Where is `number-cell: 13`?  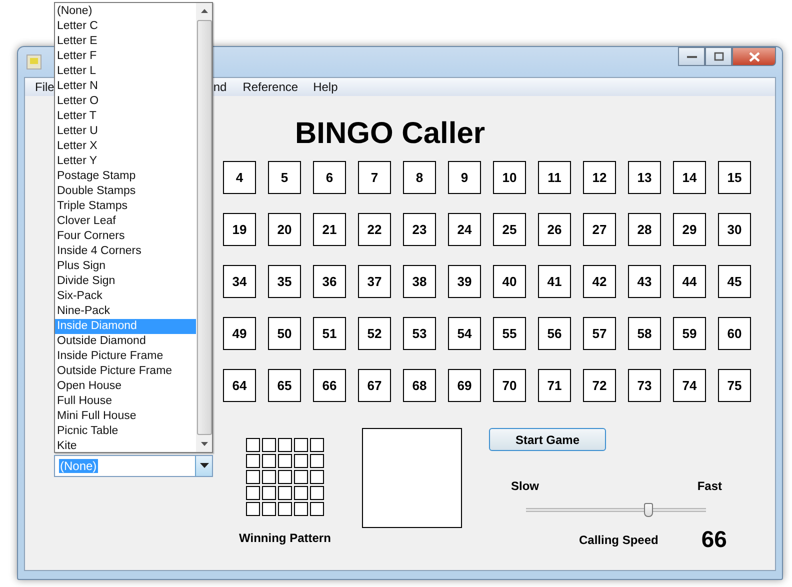 number-cell: 13 is located at coordinates (644, 177).